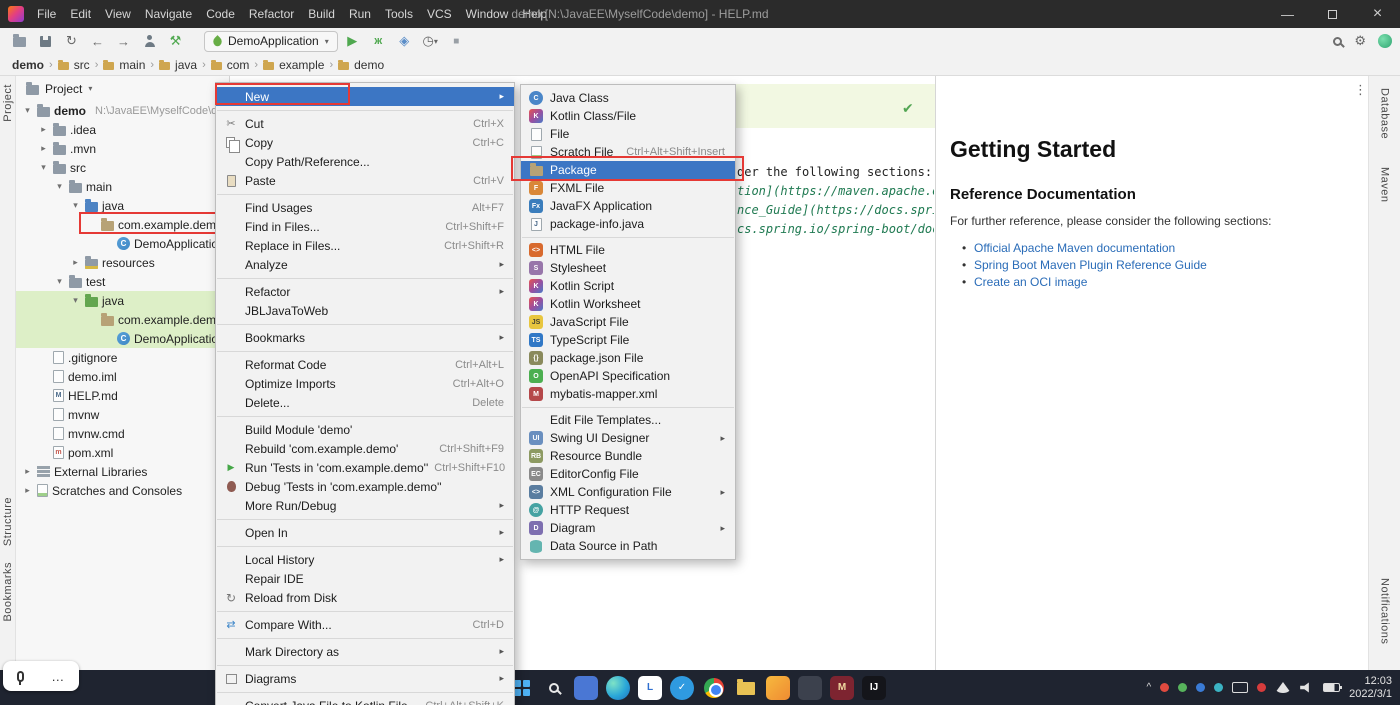  What do you see at coordinates (1148, 687) in the screenshot?
I see `tray-expand-icon: ^` at bounding box center [1148, 687].